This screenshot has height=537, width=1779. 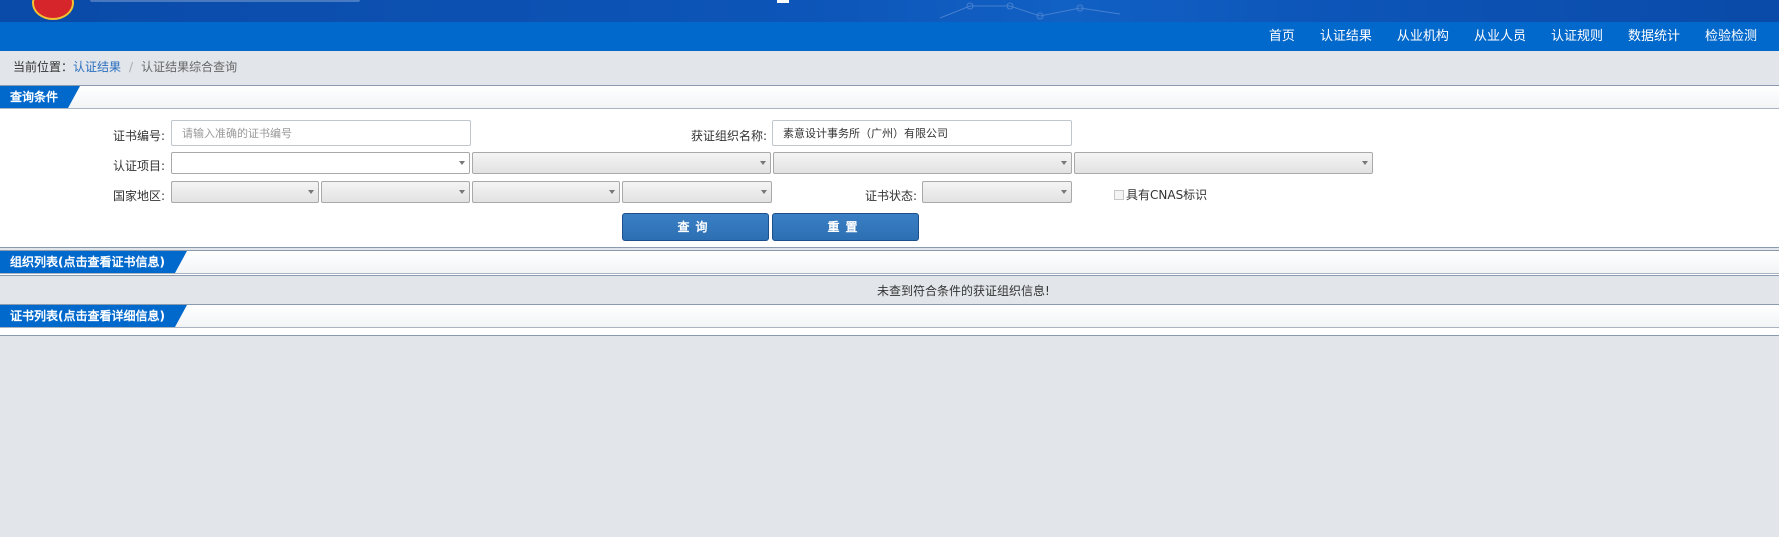 I want to click on search-button: 查询, so click(x=695, y=227).